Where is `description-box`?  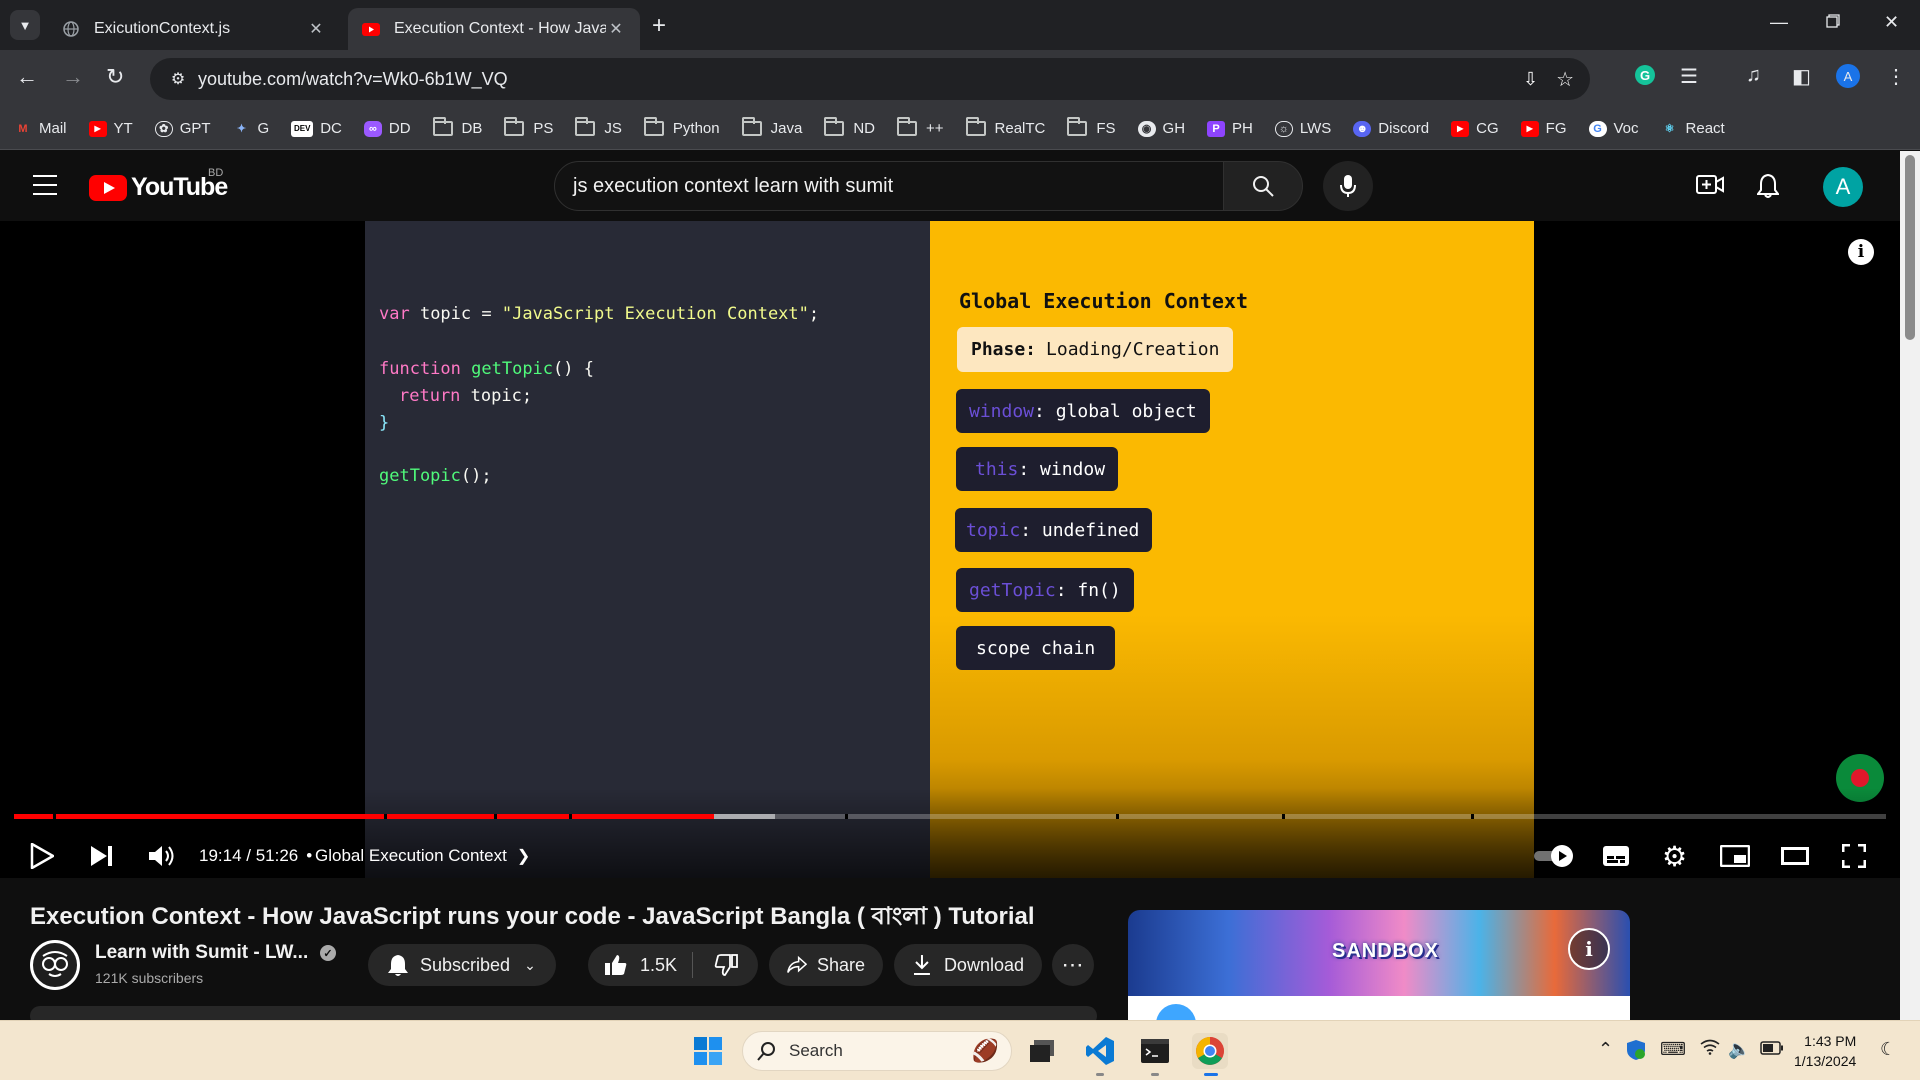 description-box is located at coordinates (563, 1013).